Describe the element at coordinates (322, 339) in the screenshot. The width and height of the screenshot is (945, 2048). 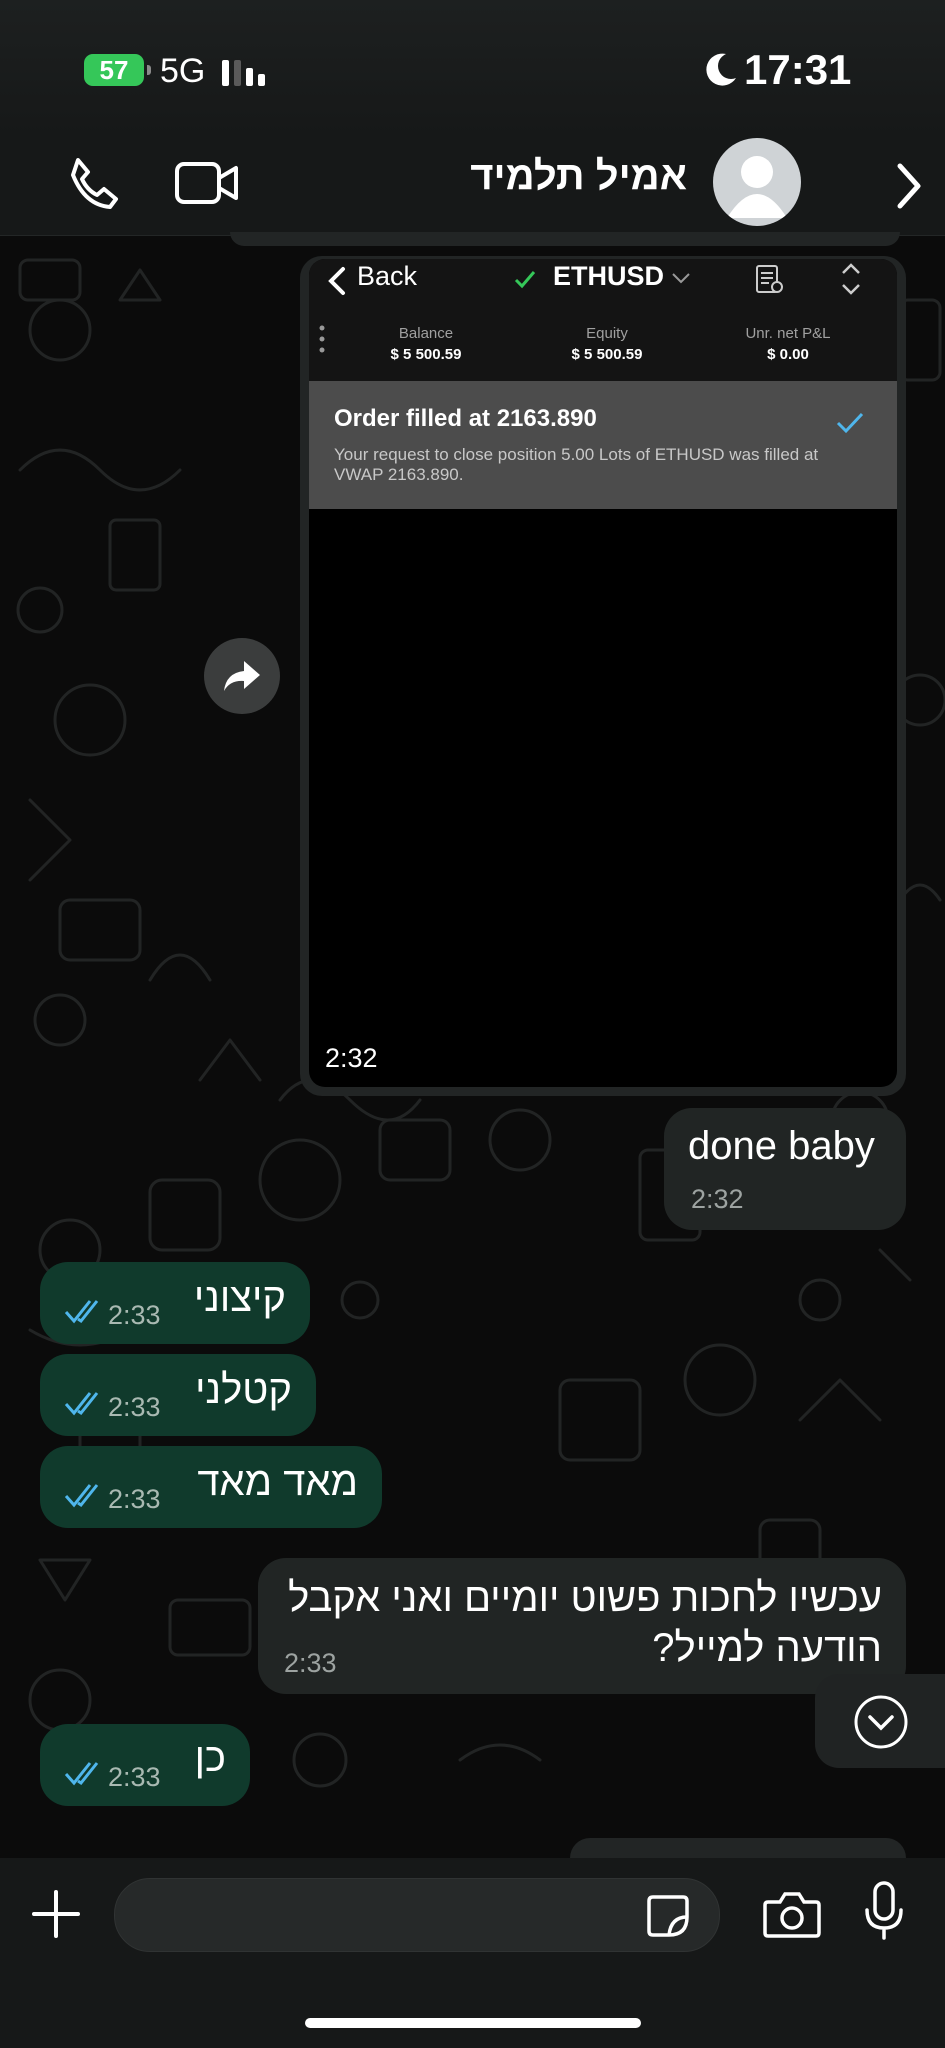
I see `more-dots-icon` at that location.